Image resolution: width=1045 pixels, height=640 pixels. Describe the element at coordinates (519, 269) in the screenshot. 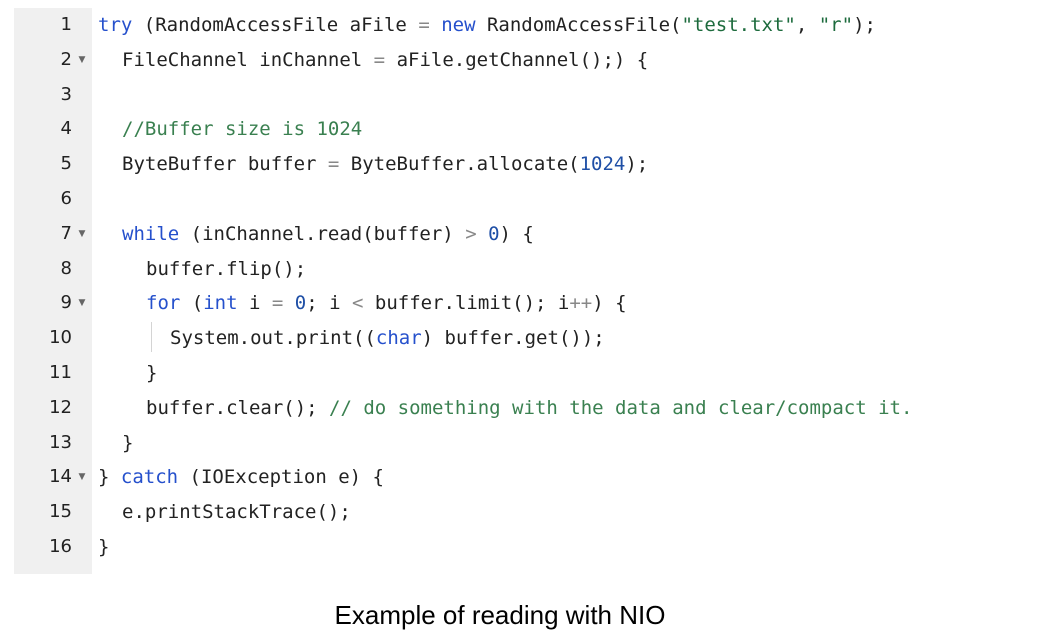

I see `code-line: 8 buffer.flip();` at that location.